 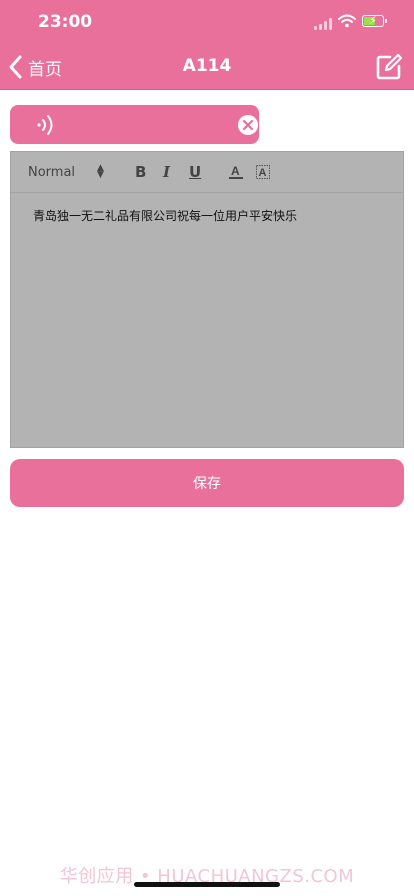 I want to click on clear-icon, so click(x=248, y=125).